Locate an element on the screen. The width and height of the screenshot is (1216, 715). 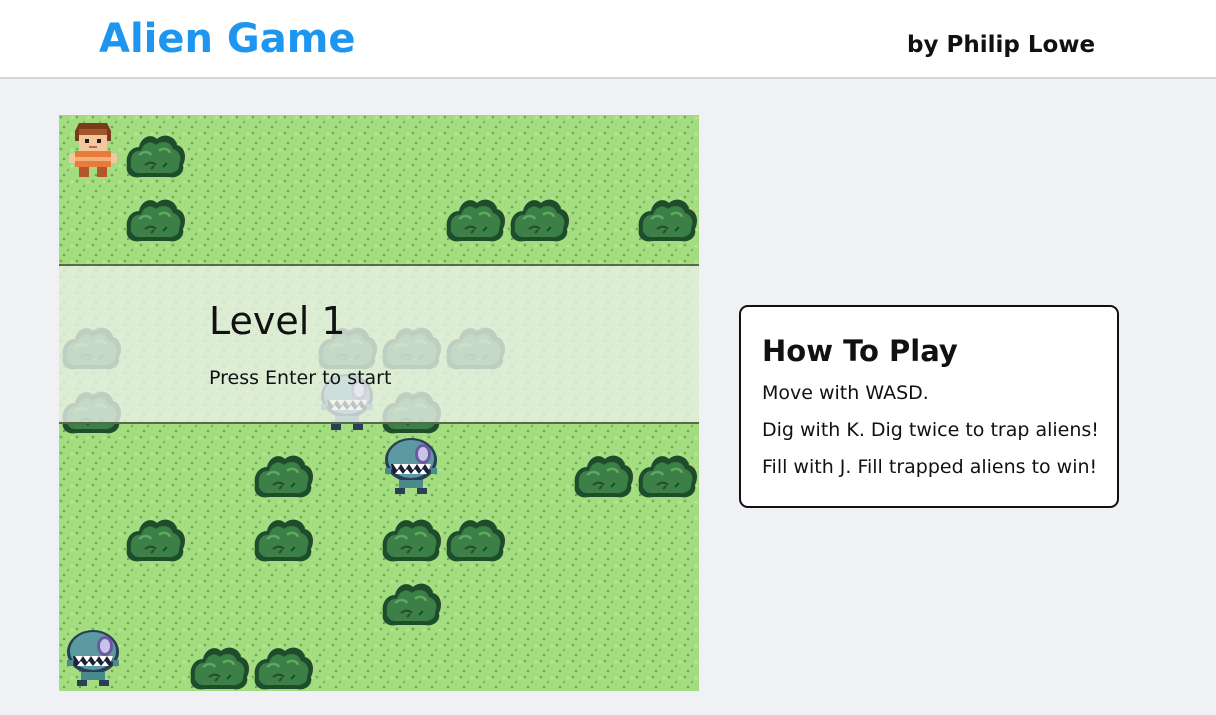
site-title: Alien Game is located at coordinates (227, 39).